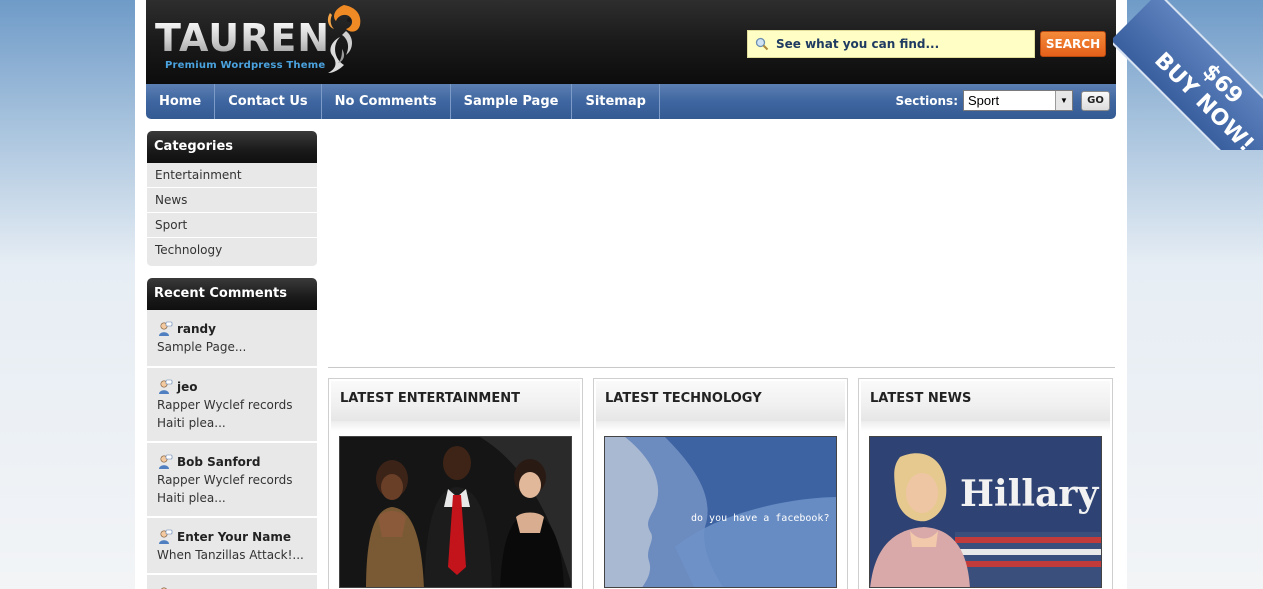 Image resolution: width=1263 pixels, height=589 pixels. I want to click on buy-now-ribbon: $69 BUY NOW!, so click(1188, 75).